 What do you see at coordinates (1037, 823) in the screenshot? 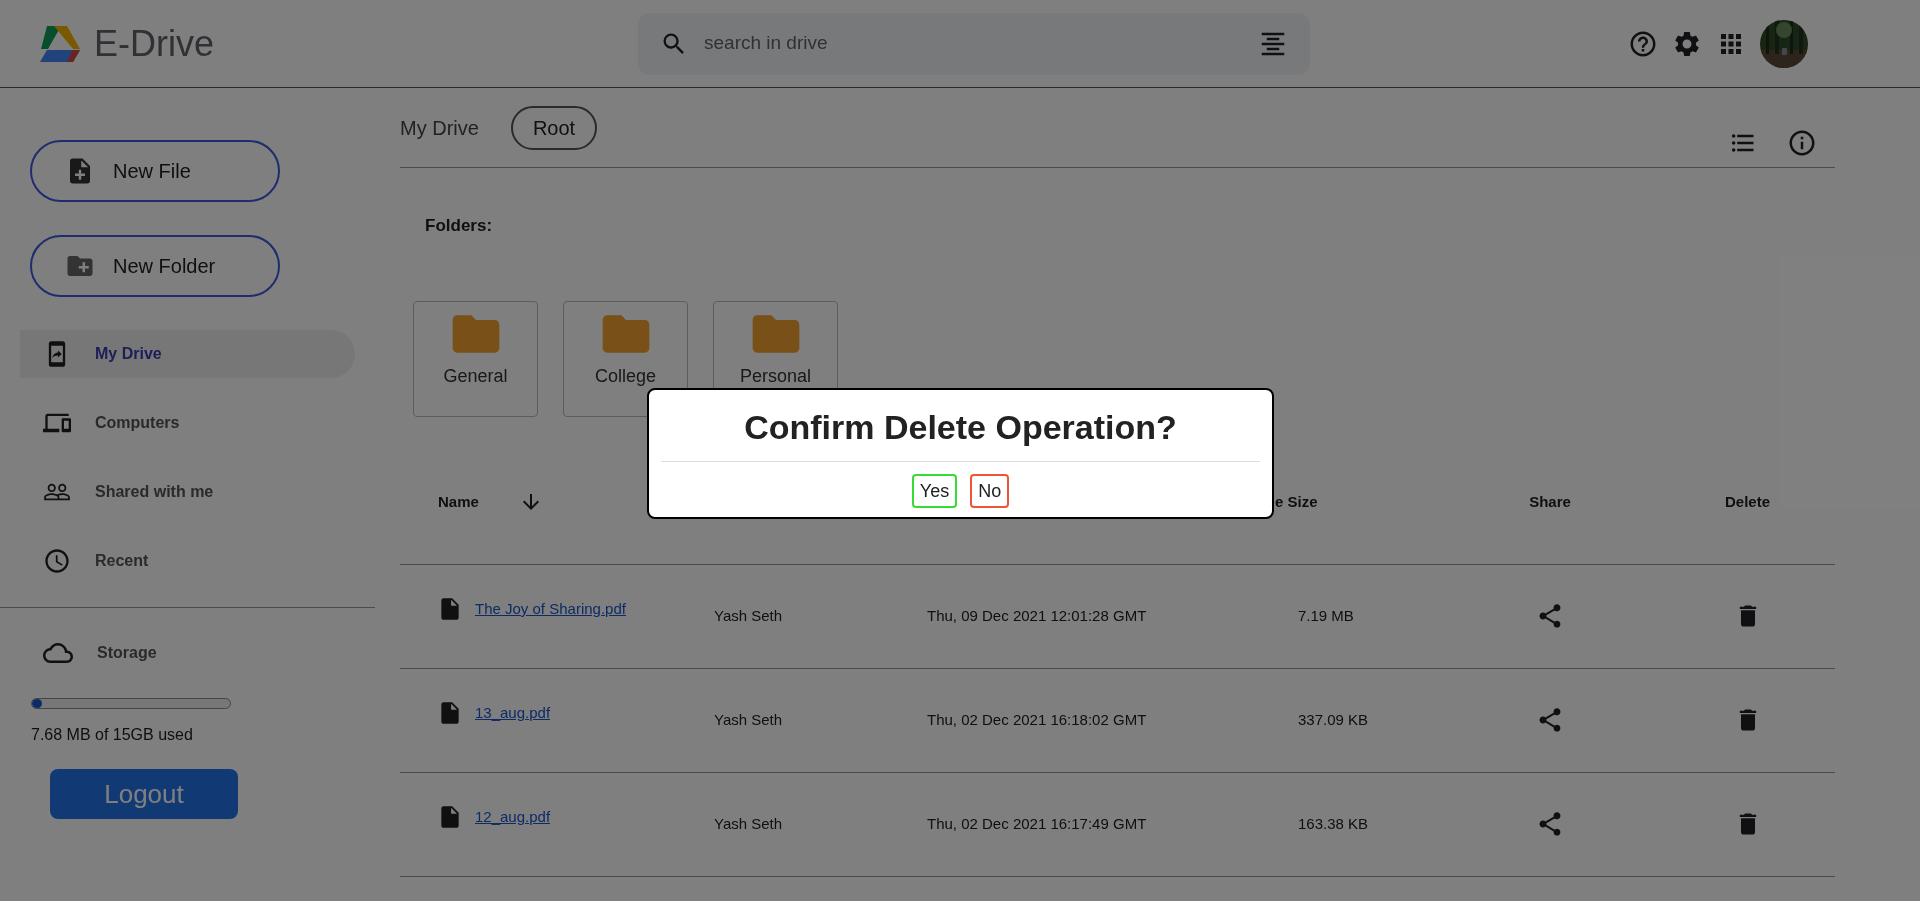
I see `table-cell-text: Thu, 02 Dec 2021 16:17:49 GMT` at bounding box center [1037, 823].